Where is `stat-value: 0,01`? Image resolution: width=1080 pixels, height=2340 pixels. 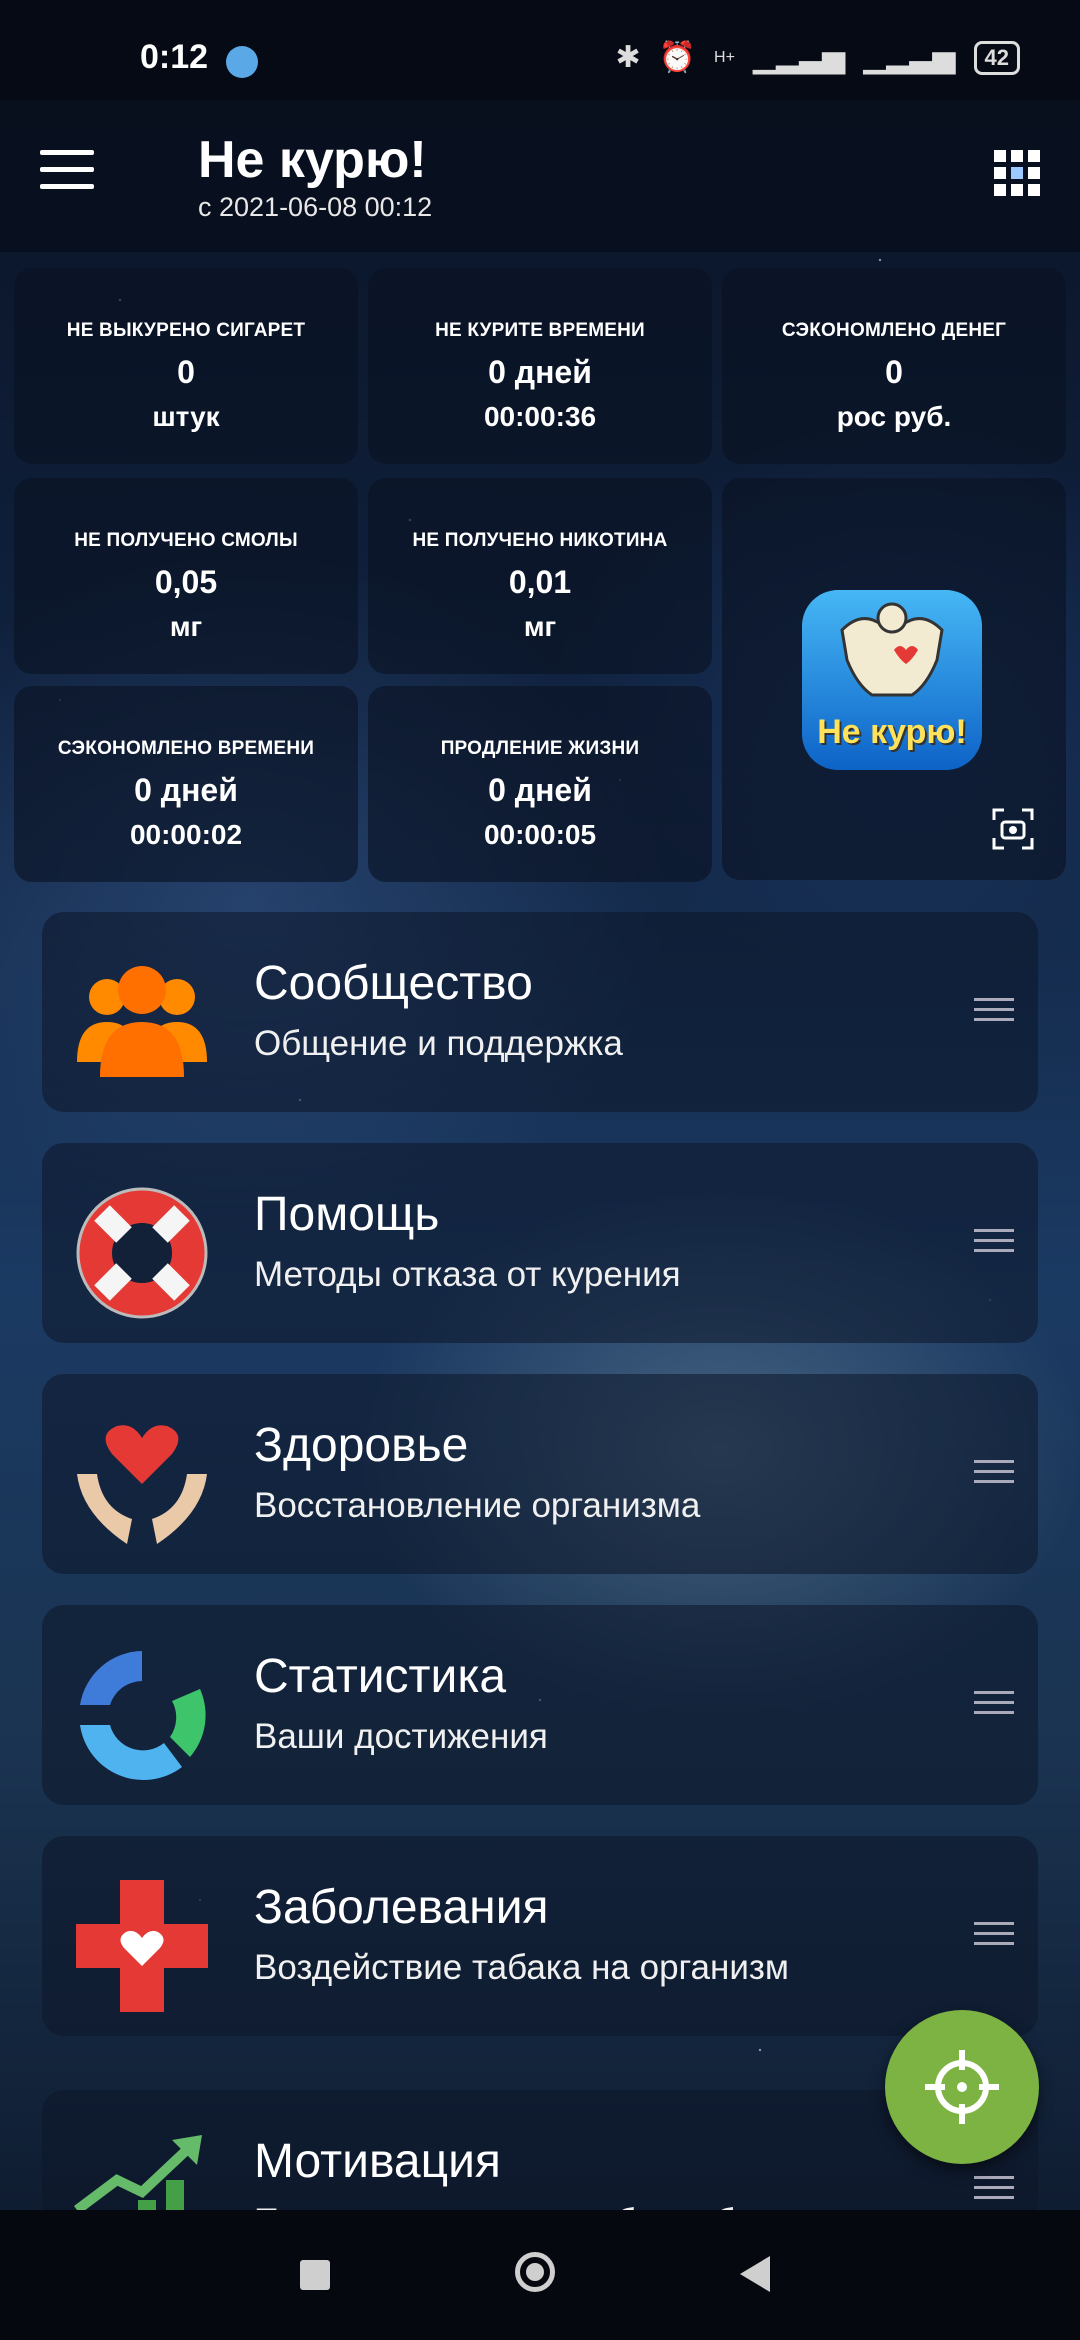
stat-value: 0,01 is located at coordinates (540, 582).